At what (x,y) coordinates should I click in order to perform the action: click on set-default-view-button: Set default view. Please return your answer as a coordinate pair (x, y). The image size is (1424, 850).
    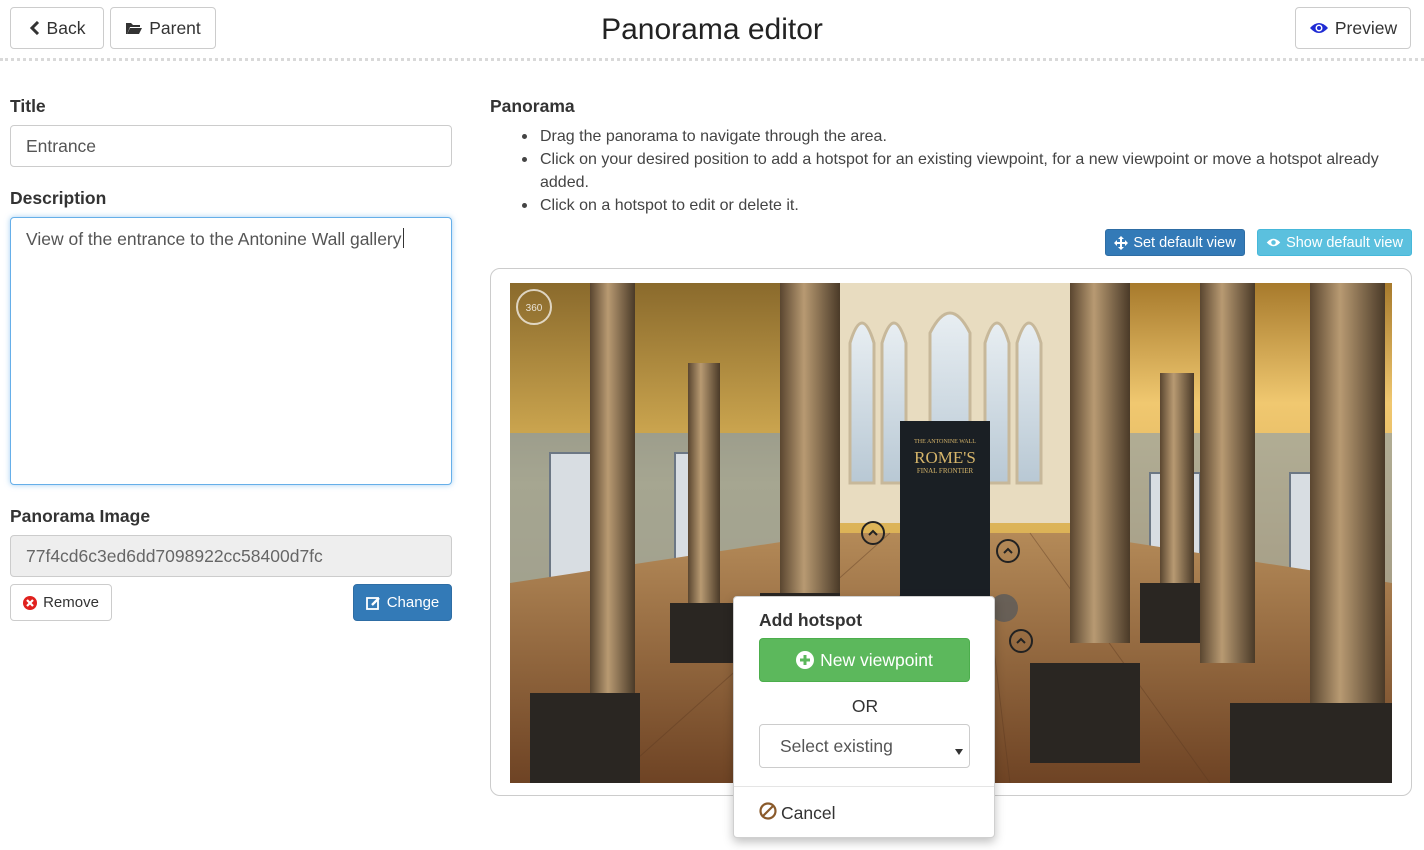
    Looking at the image, I should click on (1175, 242).